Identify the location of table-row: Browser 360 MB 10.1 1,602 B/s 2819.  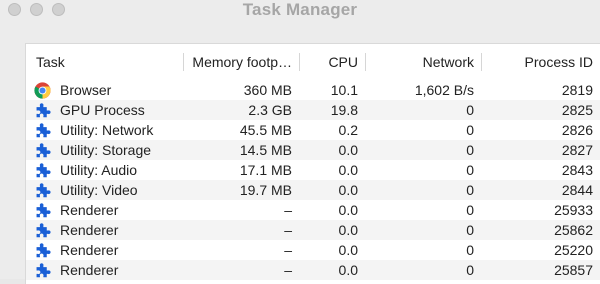
(313, 90).